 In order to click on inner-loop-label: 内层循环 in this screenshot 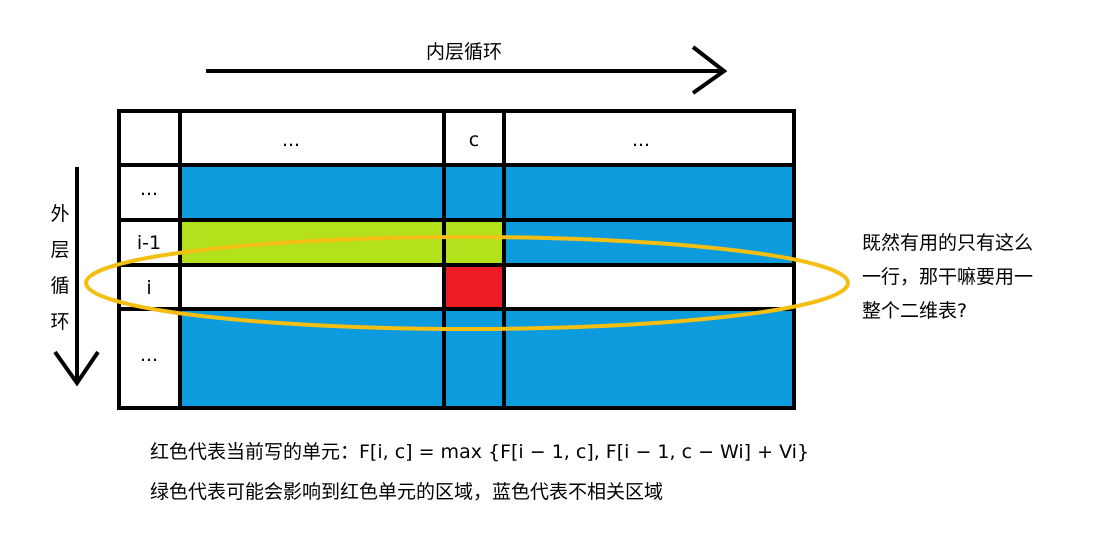, I will do `click(464, 52)`.